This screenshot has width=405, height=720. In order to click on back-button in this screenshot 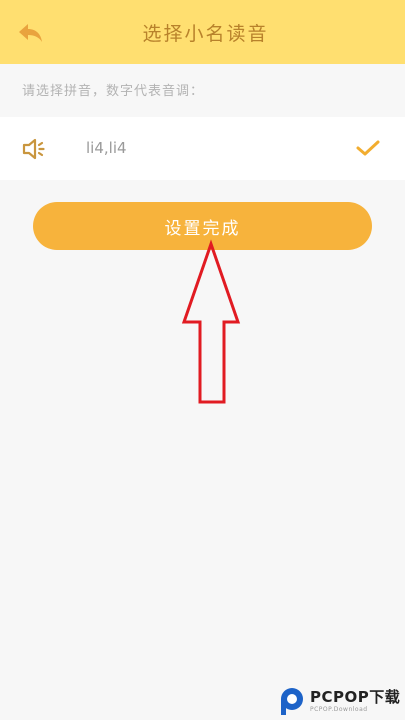, I will do `click(31, 33)`.